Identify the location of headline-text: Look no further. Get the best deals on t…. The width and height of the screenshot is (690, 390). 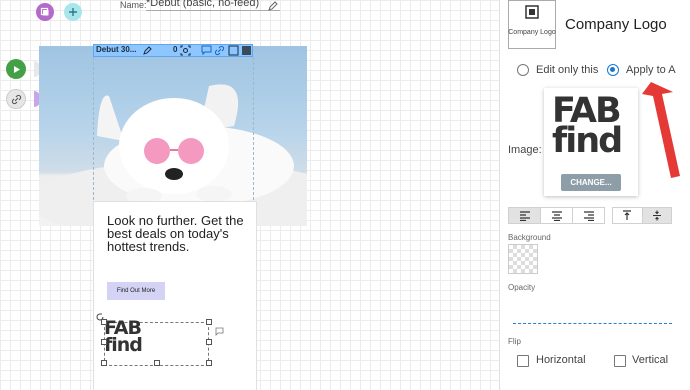
(177, 233).